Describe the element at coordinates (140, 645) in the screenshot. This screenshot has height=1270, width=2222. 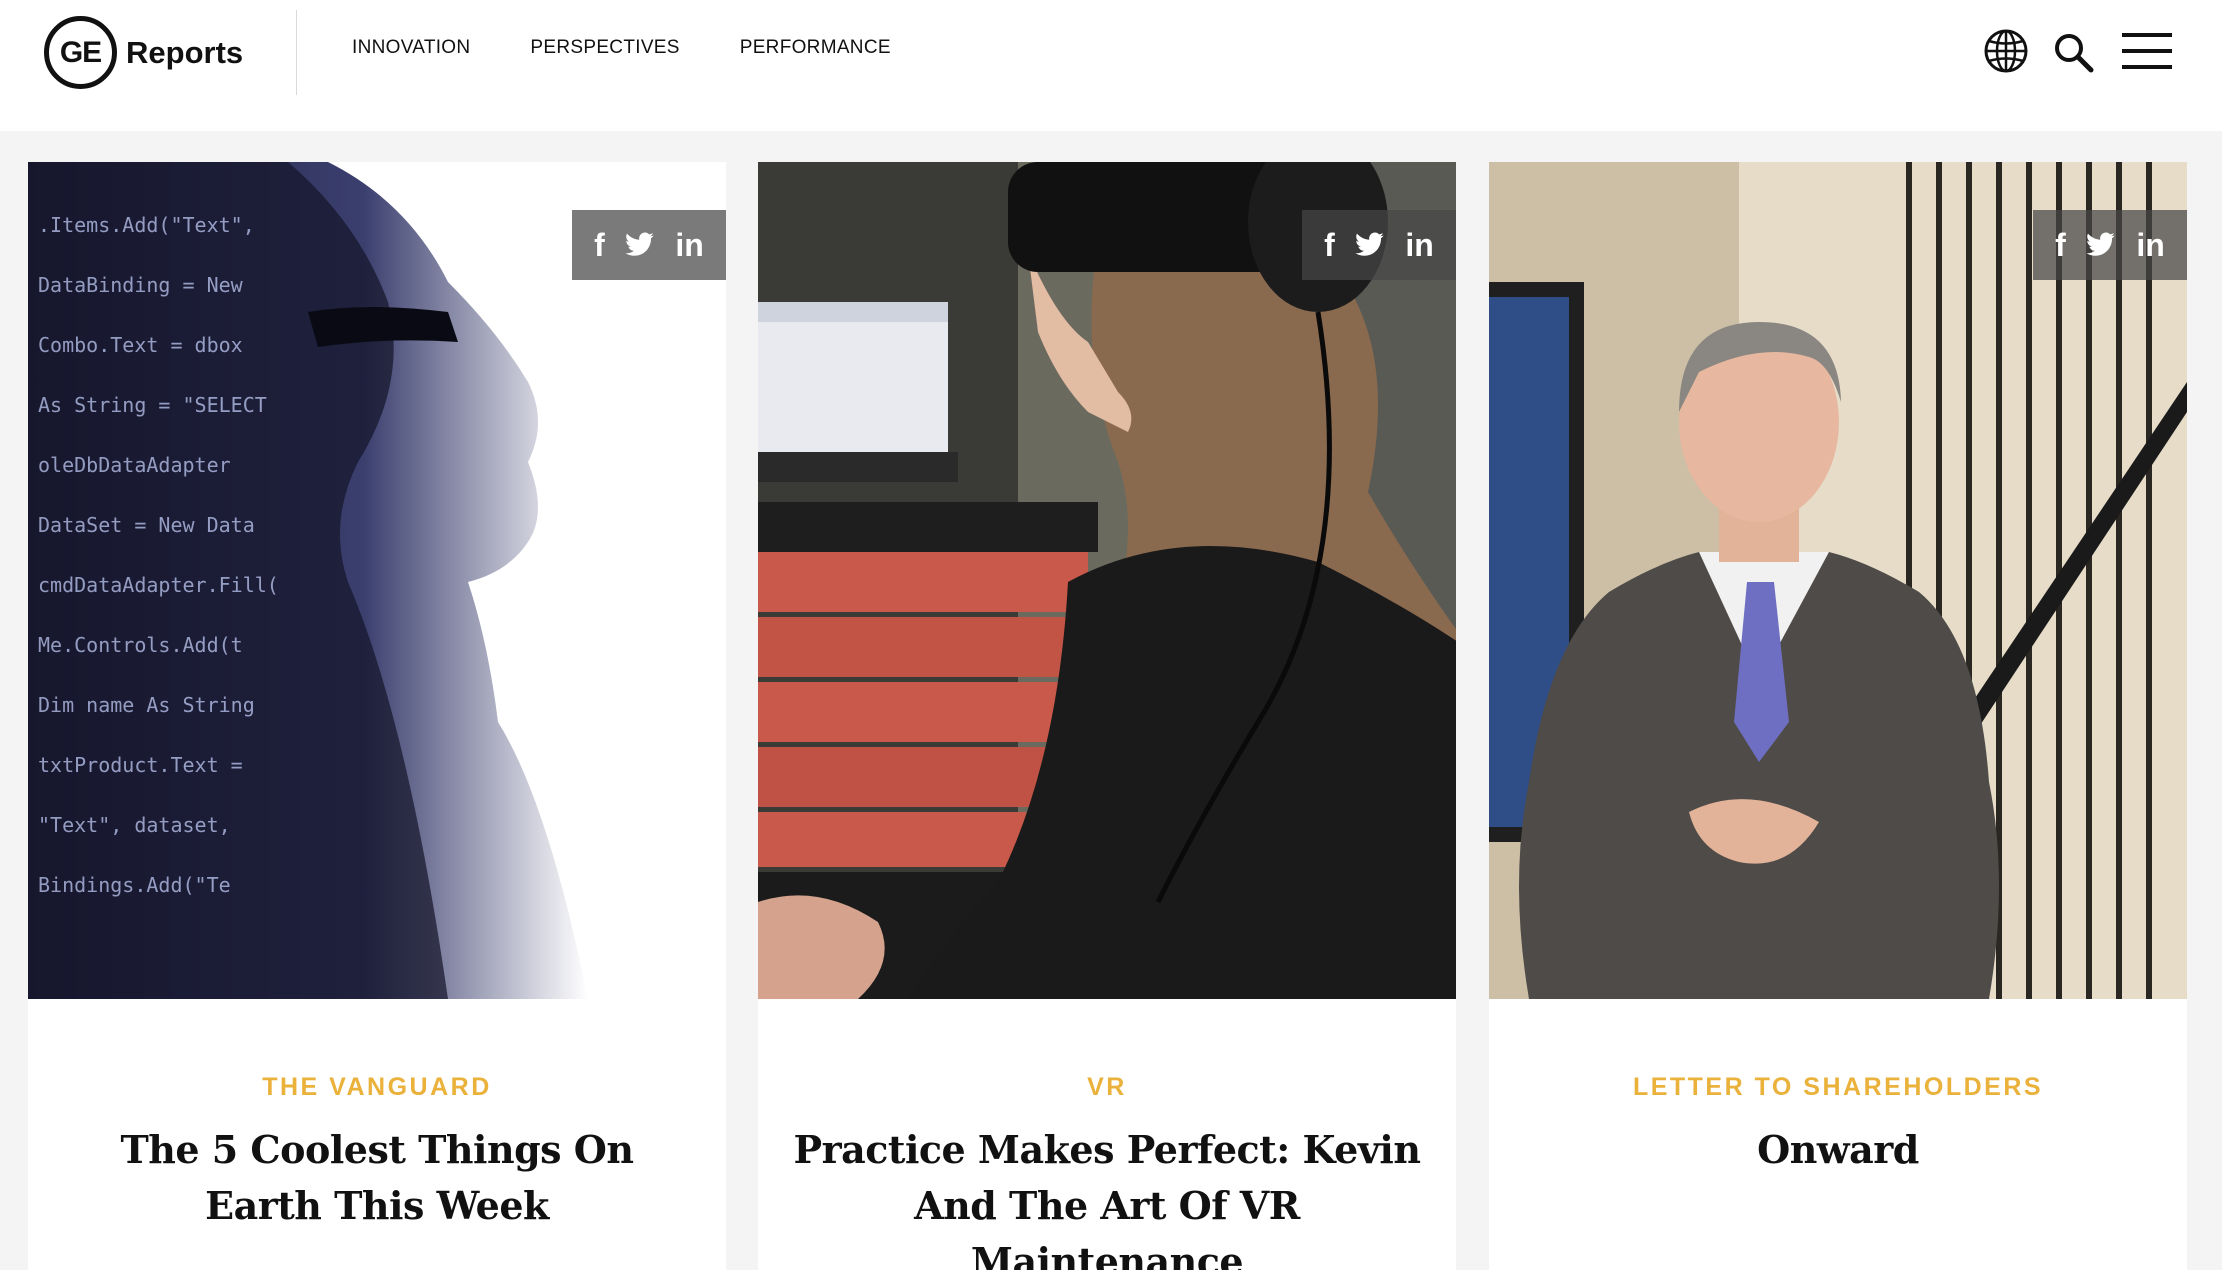
I see `svg-text: Me.Controls.Add(t` at that location.